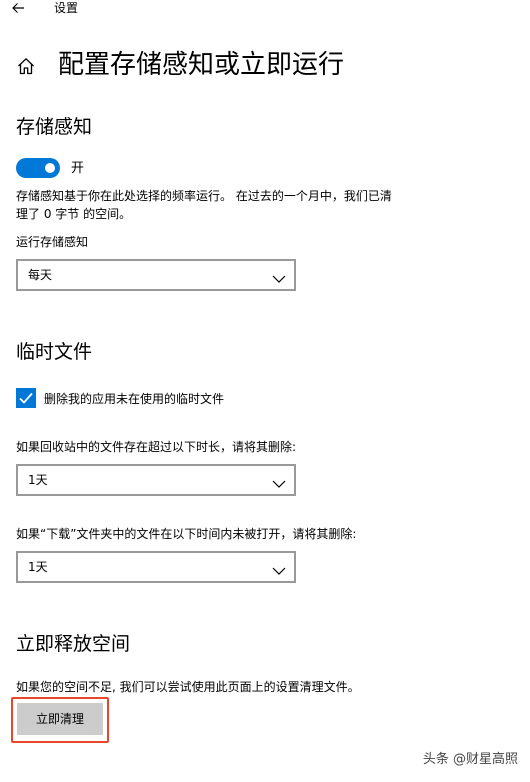 This screenshot has width=530, height=782. What do you see at coordinates (470, 759) in the screenshot?
I see `watermark: 头条 @财星高照` at bounding box center [470, 759].